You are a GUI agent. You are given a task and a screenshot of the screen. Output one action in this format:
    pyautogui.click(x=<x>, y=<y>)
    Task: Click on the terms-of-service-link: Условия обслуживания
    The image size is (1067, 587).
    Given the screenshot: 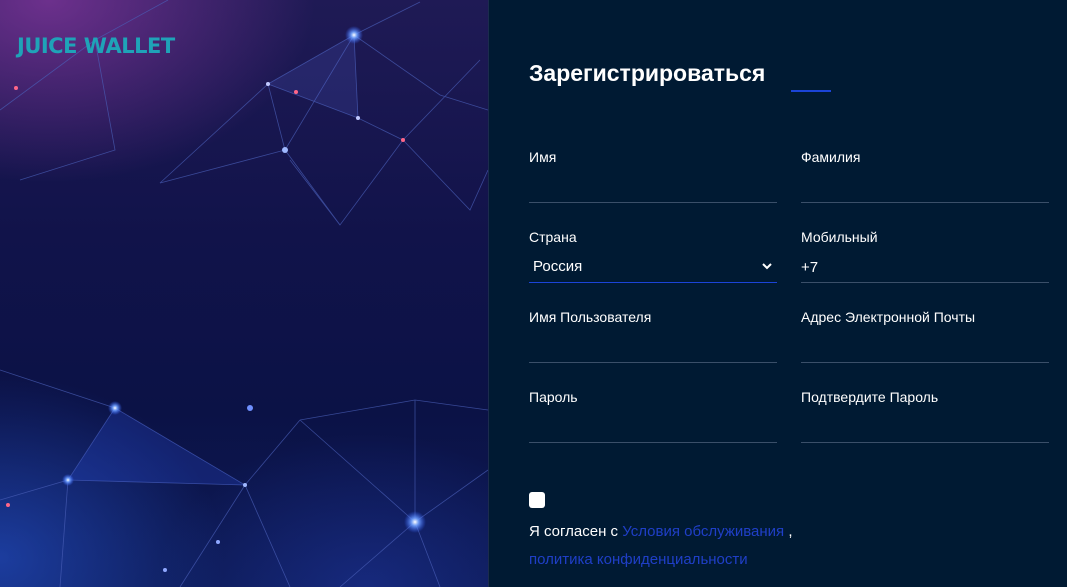 What is the action you would take?
    pyautogui.click(x=703, y=531)
    